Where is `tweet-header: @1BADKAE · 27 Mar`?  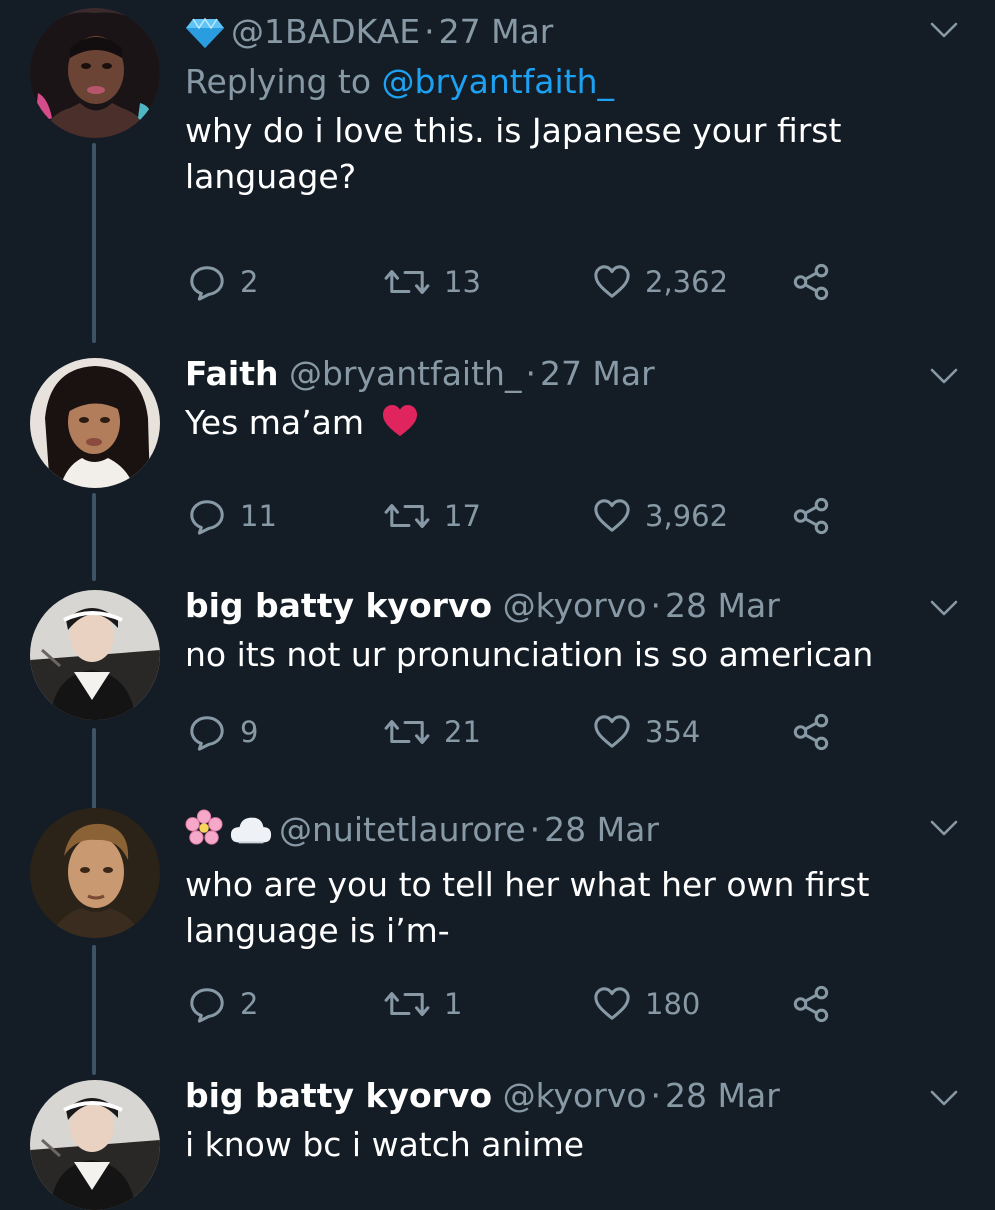 tweet-header: @1BADKAE · 27 Mar is located at coordinates (550, 35).